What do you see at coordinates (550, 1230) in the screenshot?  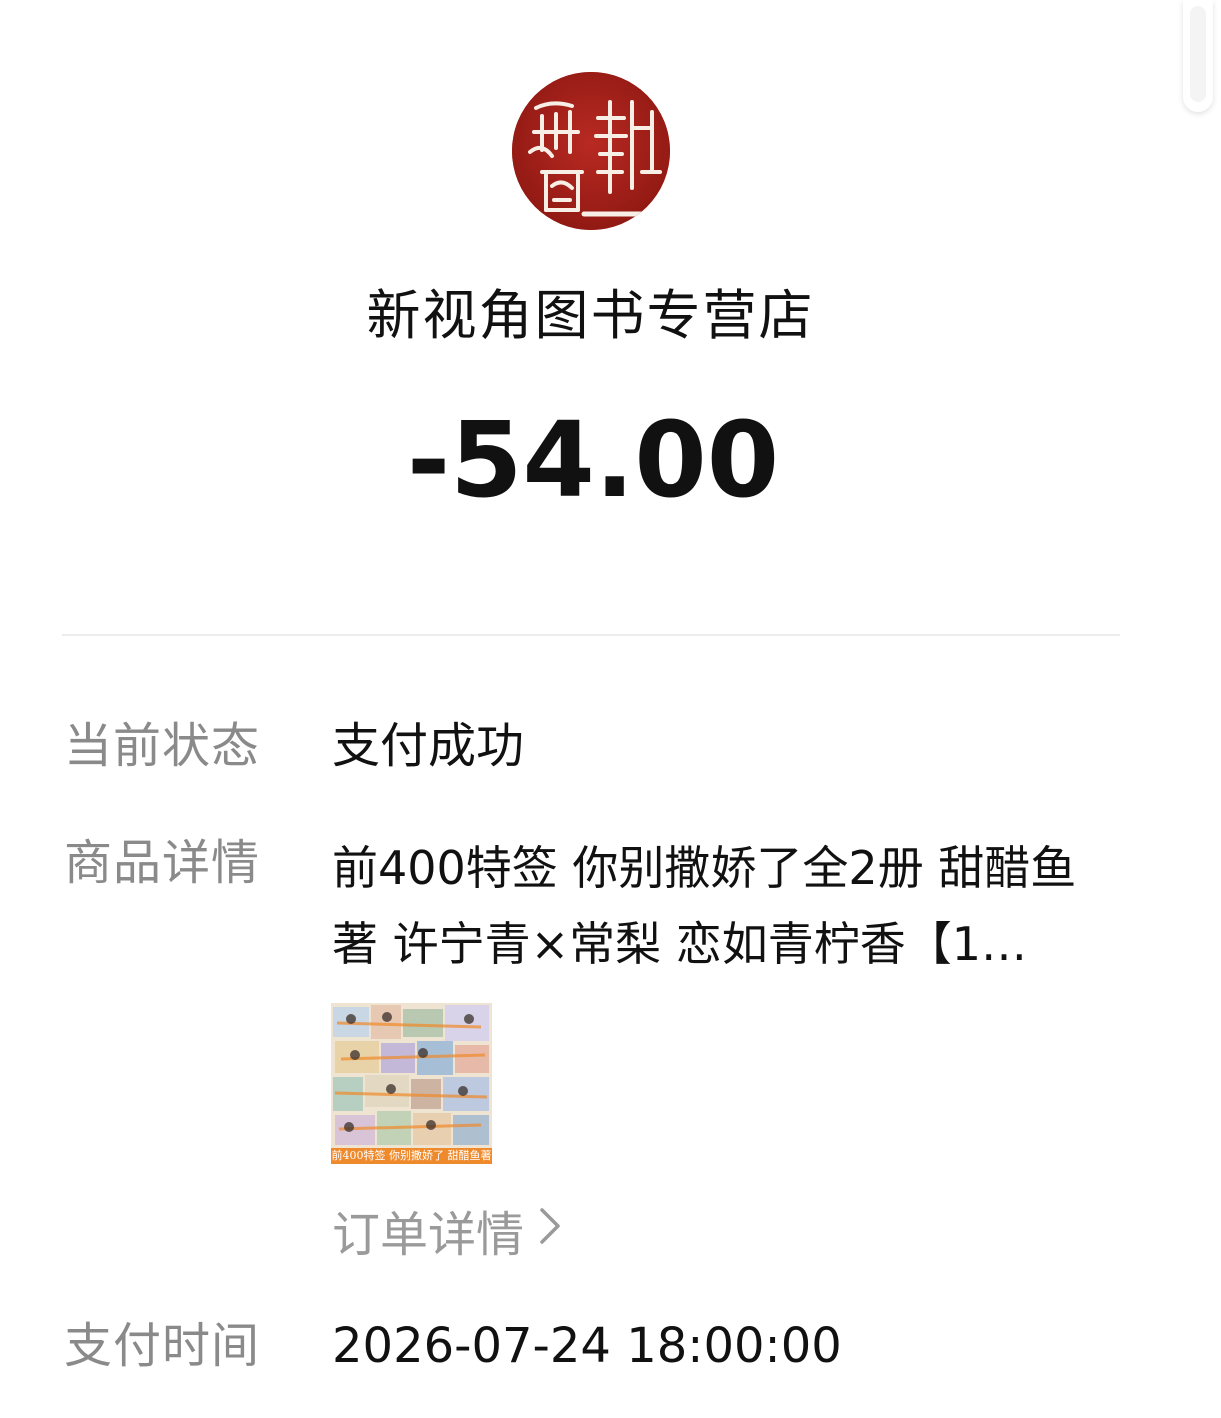 I see `chevron-right-icon` at bounding box center [550, 1230].